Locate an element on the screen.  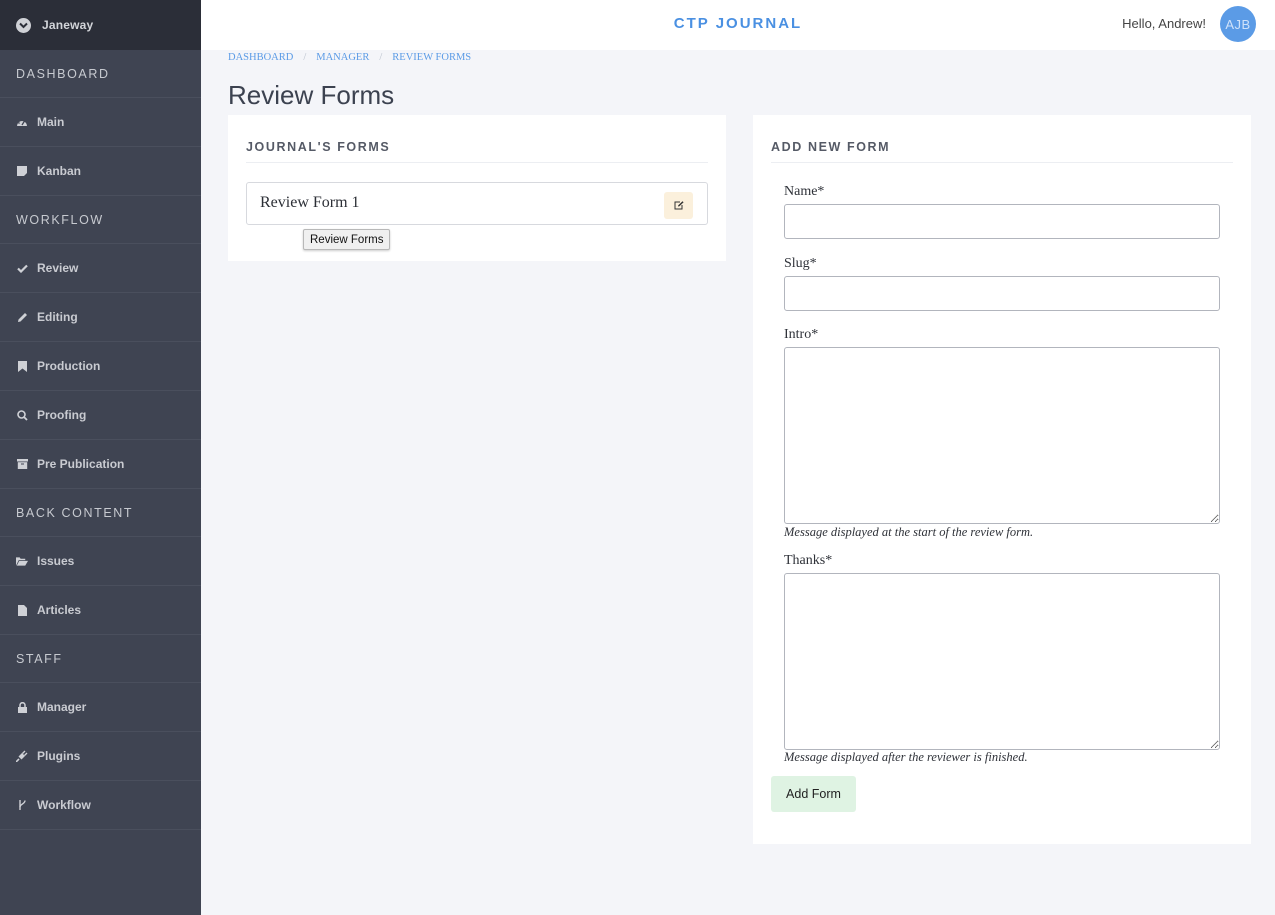
topbar: CTP JOURNAL Hello, Andrew! AJB is located at coordinates (738, 25).